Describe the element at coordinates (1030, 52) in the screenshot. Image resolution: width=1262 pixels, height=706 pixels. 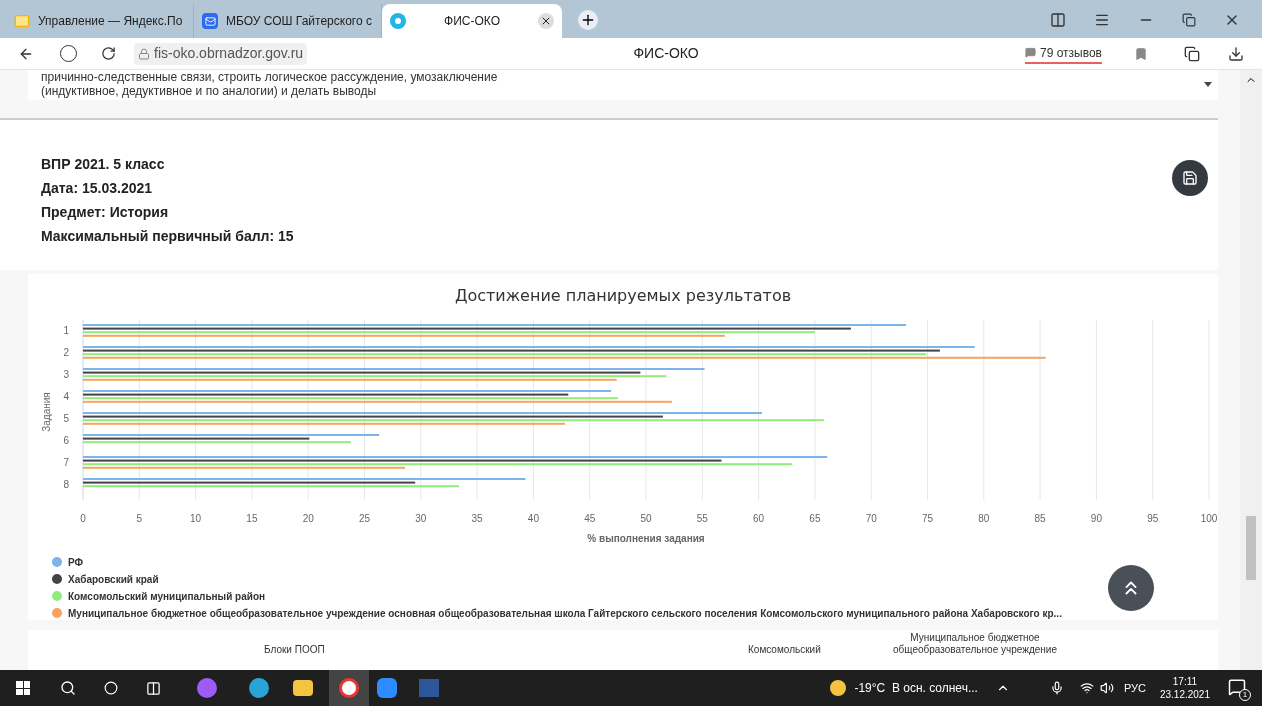
I see `comment-icon` at that location.